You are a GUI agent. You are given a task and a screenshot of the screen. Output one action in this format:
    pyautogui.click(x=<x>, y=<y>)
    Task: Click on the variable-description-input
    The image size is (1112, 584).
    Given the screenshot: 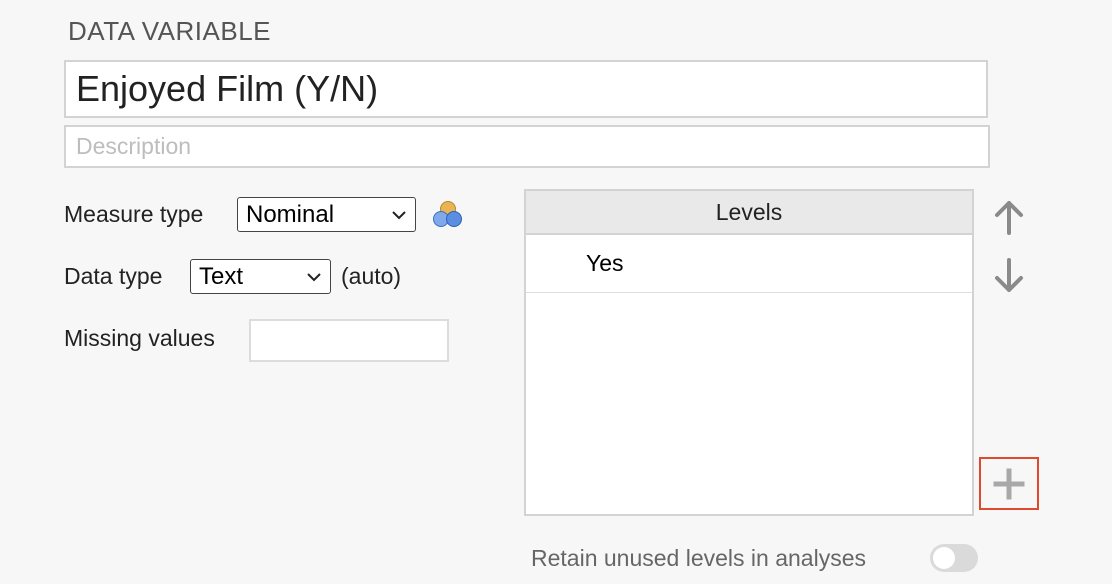 What is the action you would take?
    pyautogui.click(x=527, y=146)
    